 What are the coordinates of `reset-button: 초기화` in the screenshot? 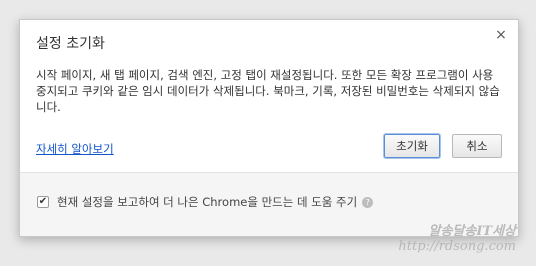 It's located at (412, 146).